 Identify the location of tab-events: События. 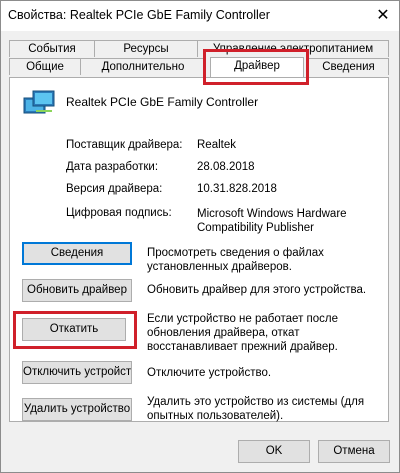
(52, 48).